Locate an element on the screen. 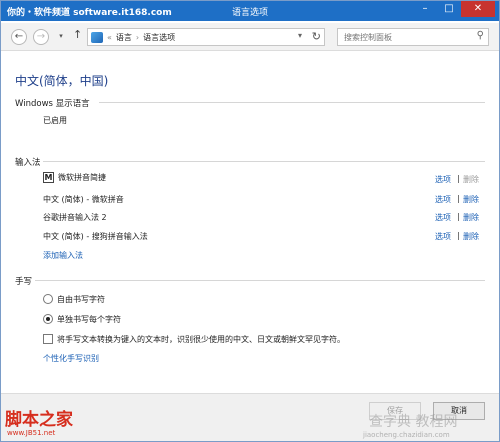 Image resolution: width=500 pixels, height=442 pixels. watermark-brand: 脚本之家 is located at coordinates (39, 420).